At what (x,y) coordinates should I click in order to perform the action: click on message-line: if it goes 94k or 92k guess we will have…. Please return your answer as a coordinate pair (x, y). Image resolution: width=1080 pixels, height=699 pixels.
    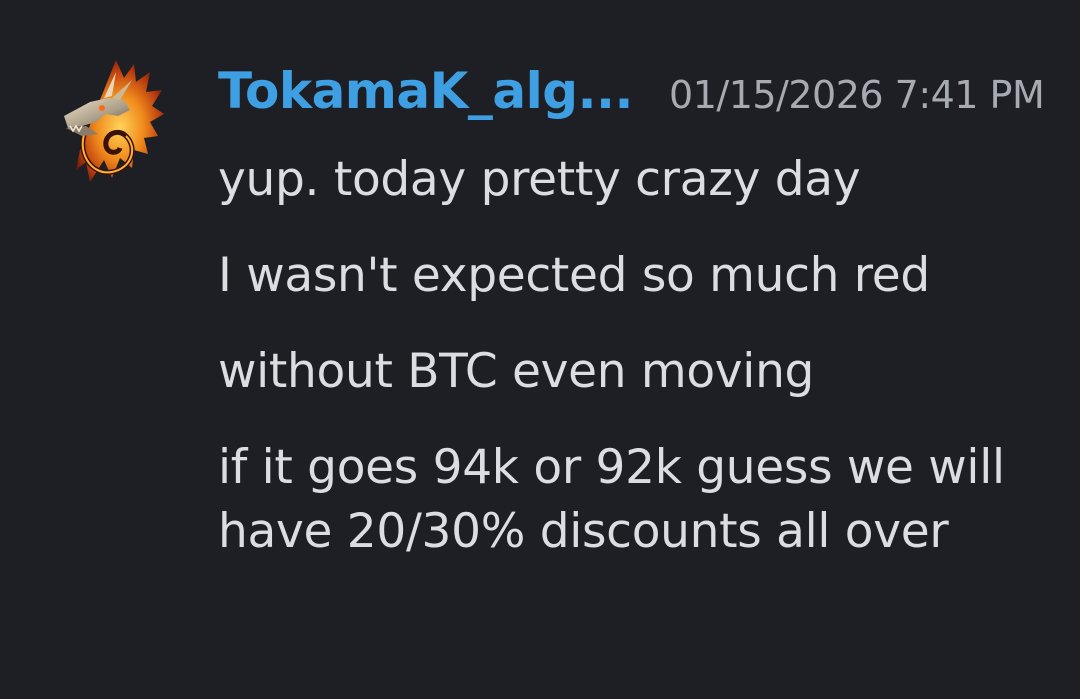
    Looking at the image, I should click on (619, 499).